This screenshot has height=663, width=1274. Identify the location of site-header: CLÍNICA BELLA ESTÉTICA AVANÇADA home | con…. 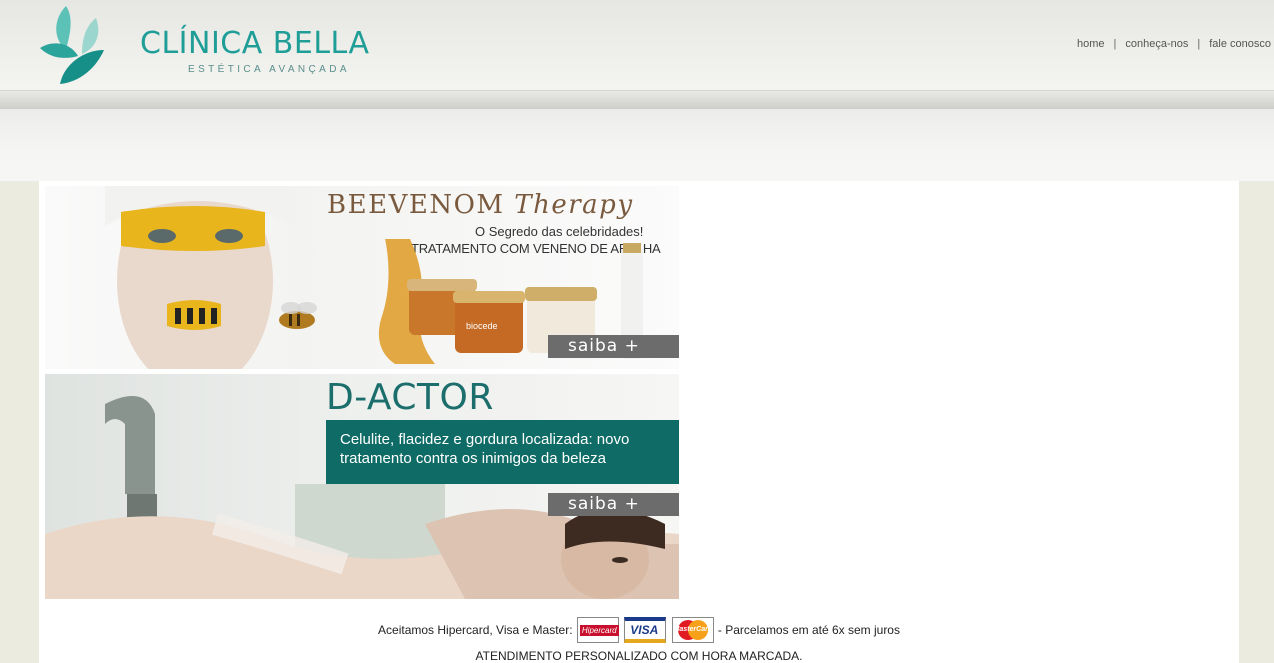
(637, 45).